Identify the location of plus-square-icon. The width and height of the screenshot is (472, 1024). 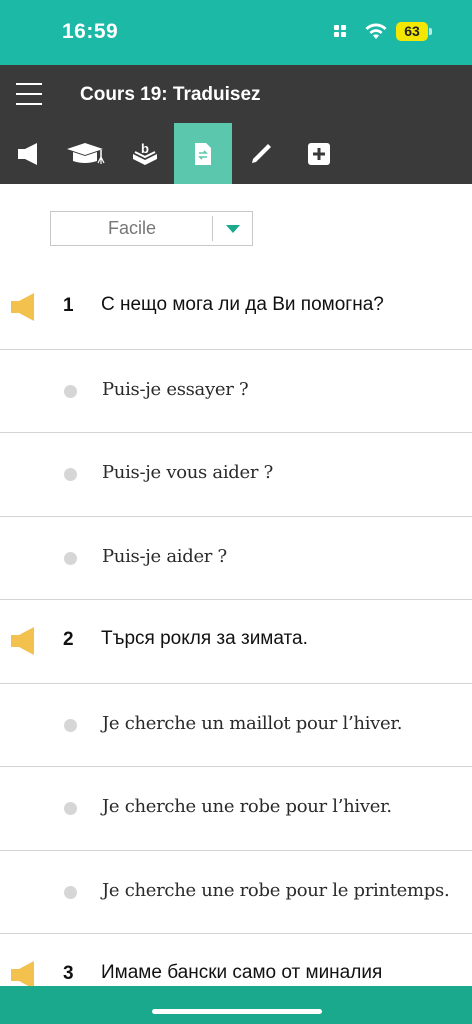
(319, 153).